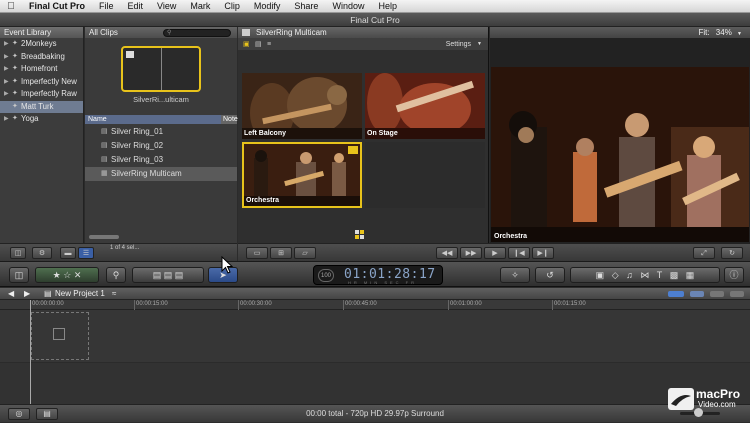 The width and height of the screenshot is (750, 423). Describe the element at coordinates (166, 6) in the screenshot. I see `menu-view: View` at that location.